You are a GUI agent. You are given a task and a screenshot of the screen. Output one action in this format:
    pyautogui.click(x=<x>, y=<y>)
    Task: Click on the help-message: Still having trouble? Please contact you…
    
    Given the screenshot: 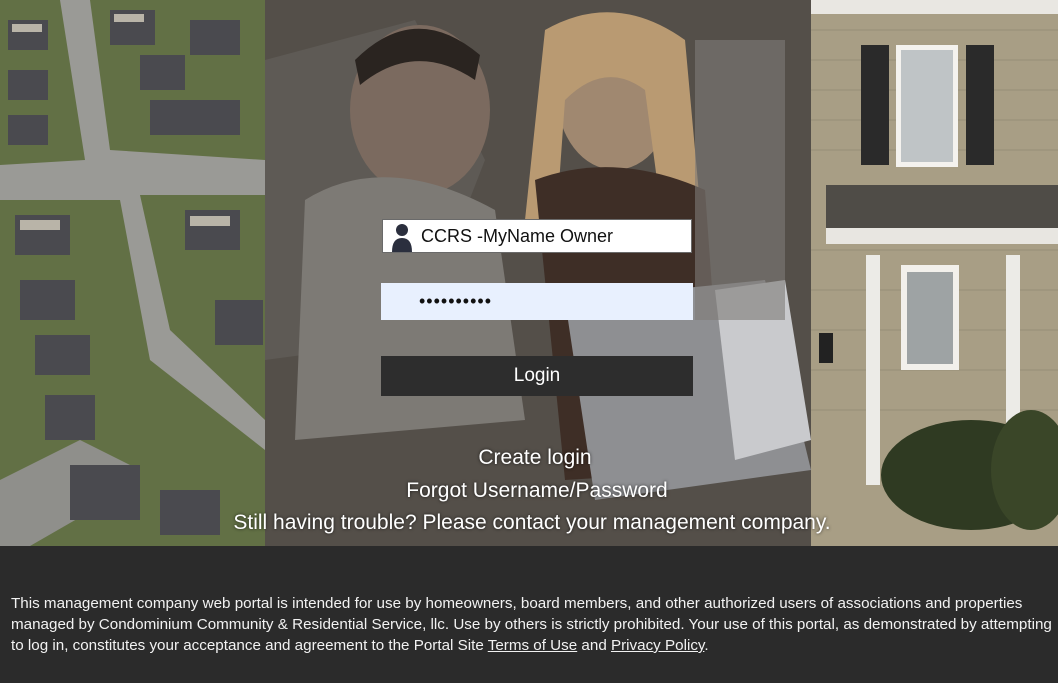 What is the action you would take?
    pyautogui.click(x=532, y=522)
    